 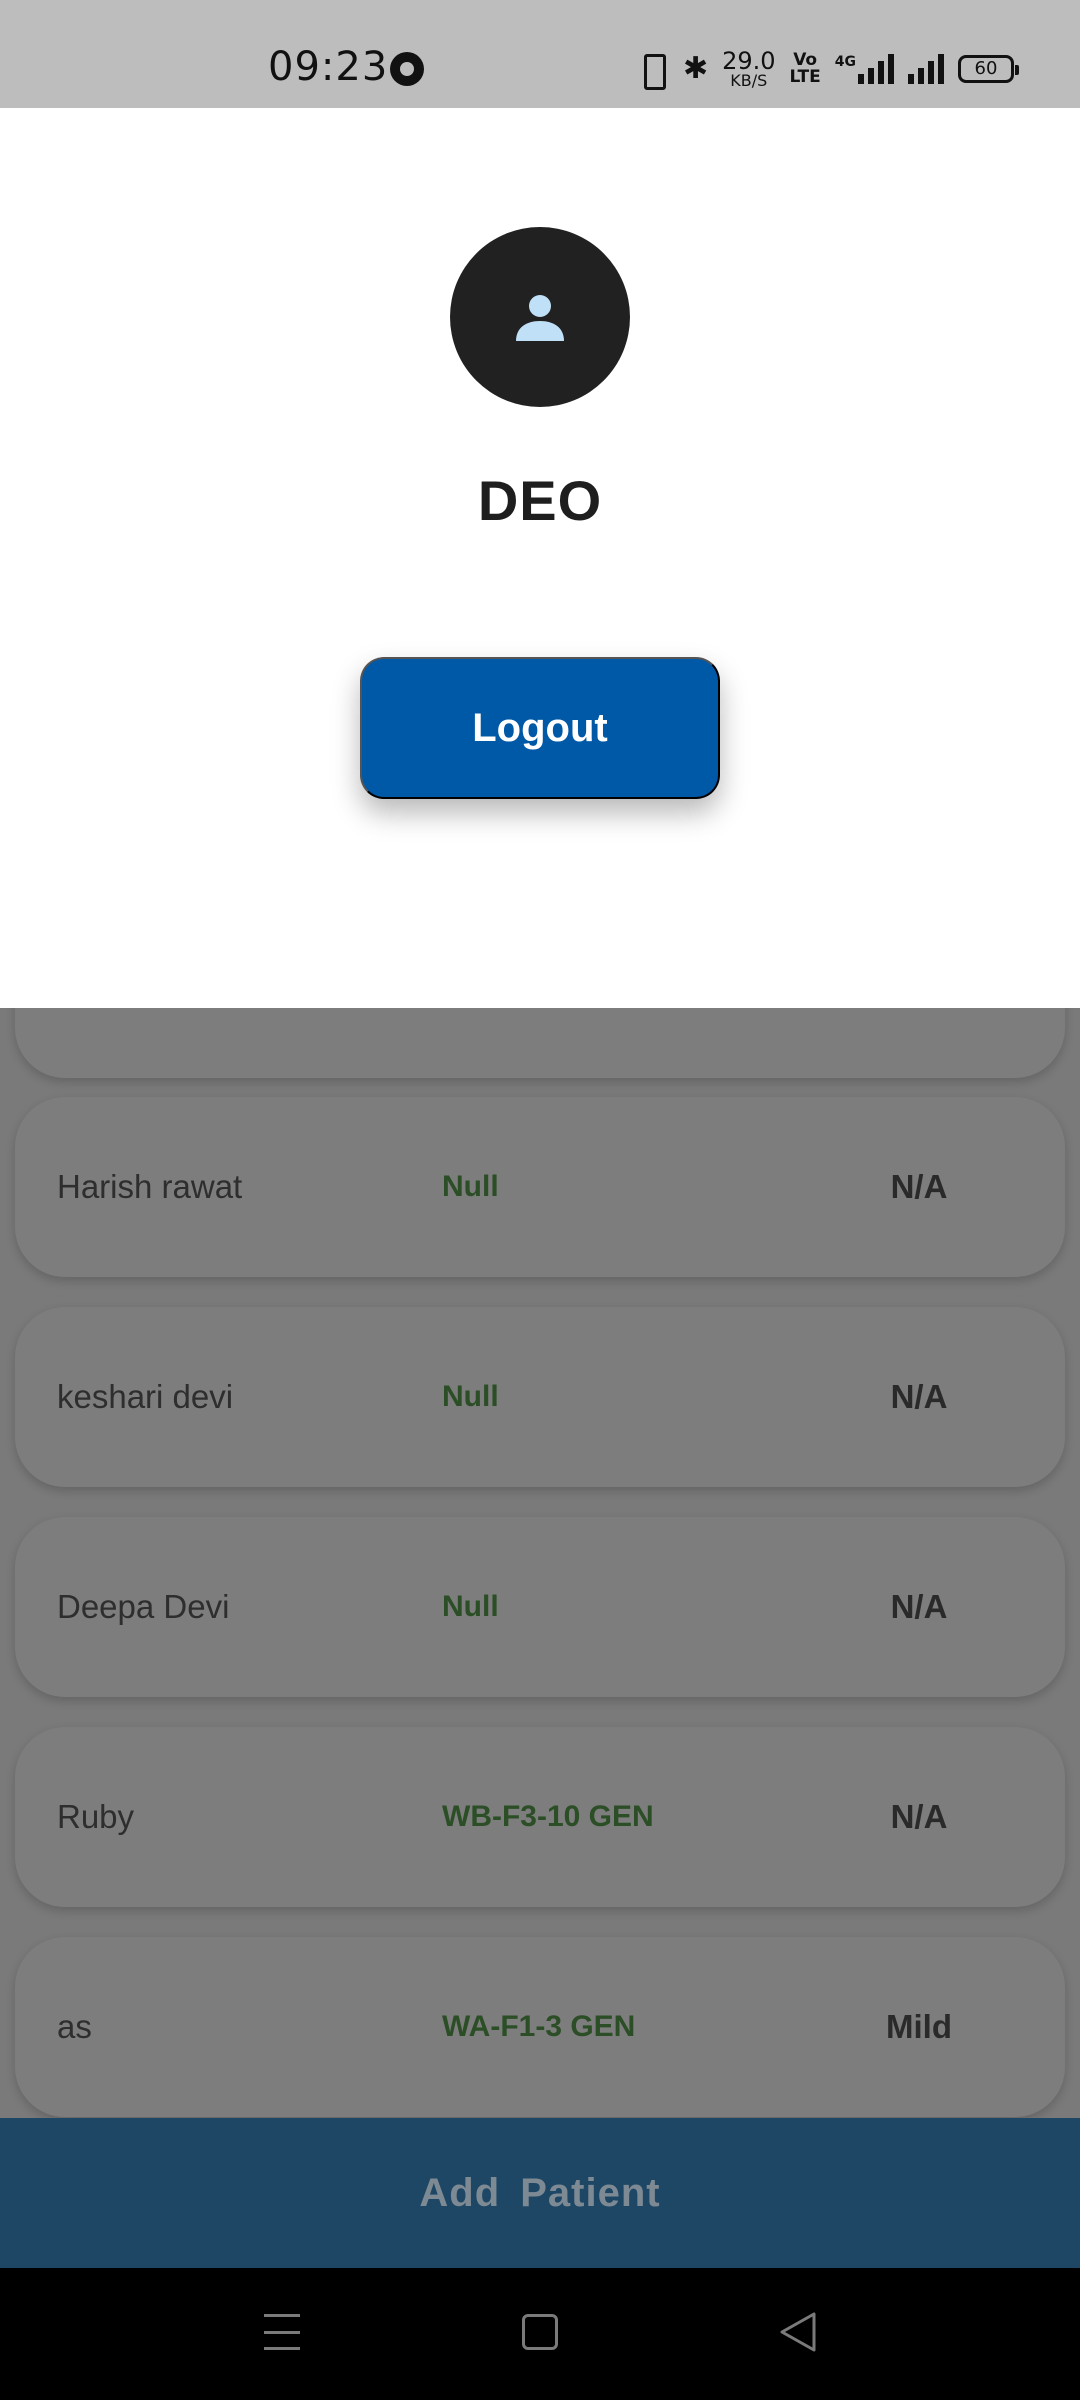 What do you see at coordinates (827, 69) in the screenshot?
I see `status-icons: ✱ 29.0 KB/S Vo LTE 4G 60` at bounding box center [827, 69].